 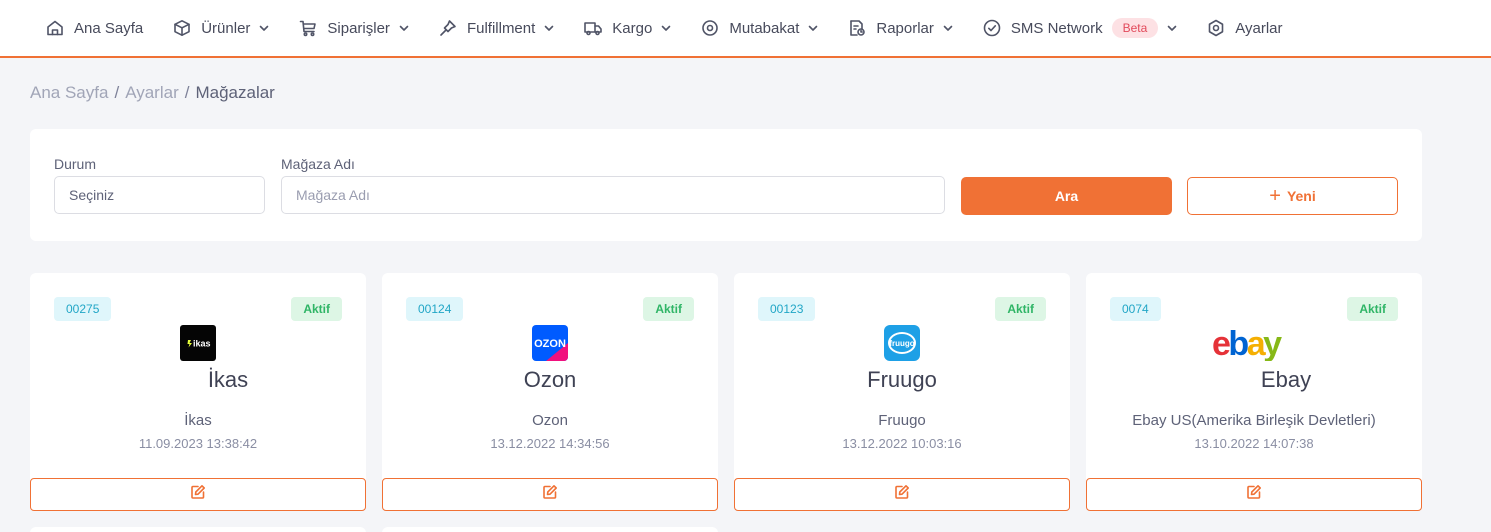 I want to click on nav-item-ana-sayfa: Ana Sayfa, so click(x=94, y=28).